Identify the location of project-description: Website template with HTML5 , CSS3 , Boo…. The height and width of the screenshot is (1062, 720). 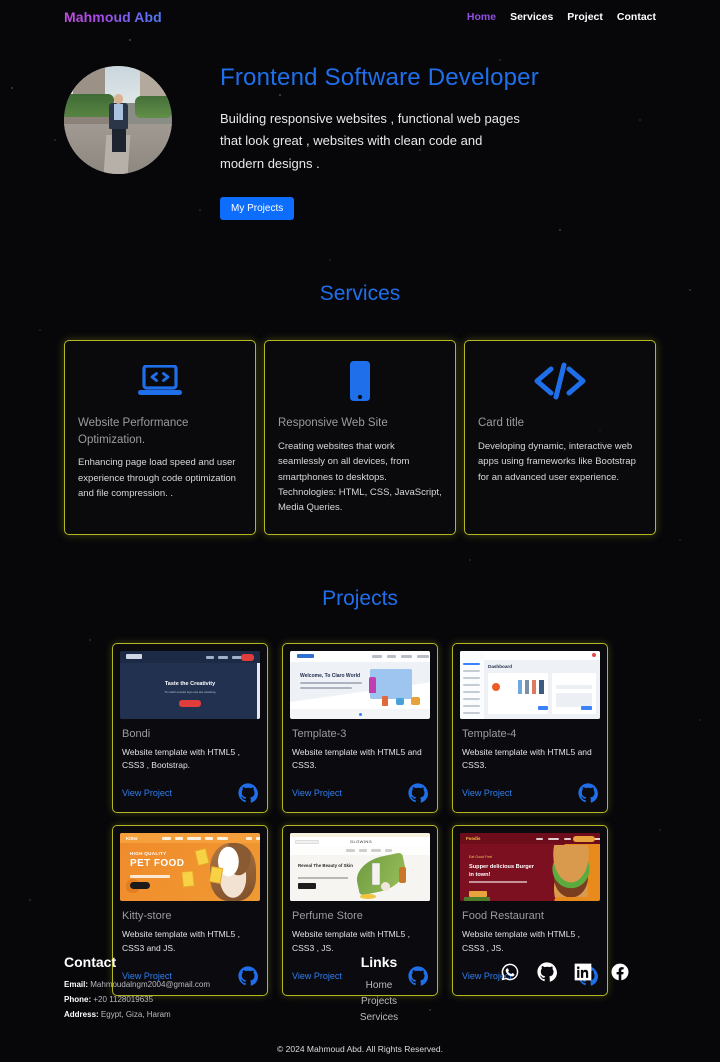
(181, 758).